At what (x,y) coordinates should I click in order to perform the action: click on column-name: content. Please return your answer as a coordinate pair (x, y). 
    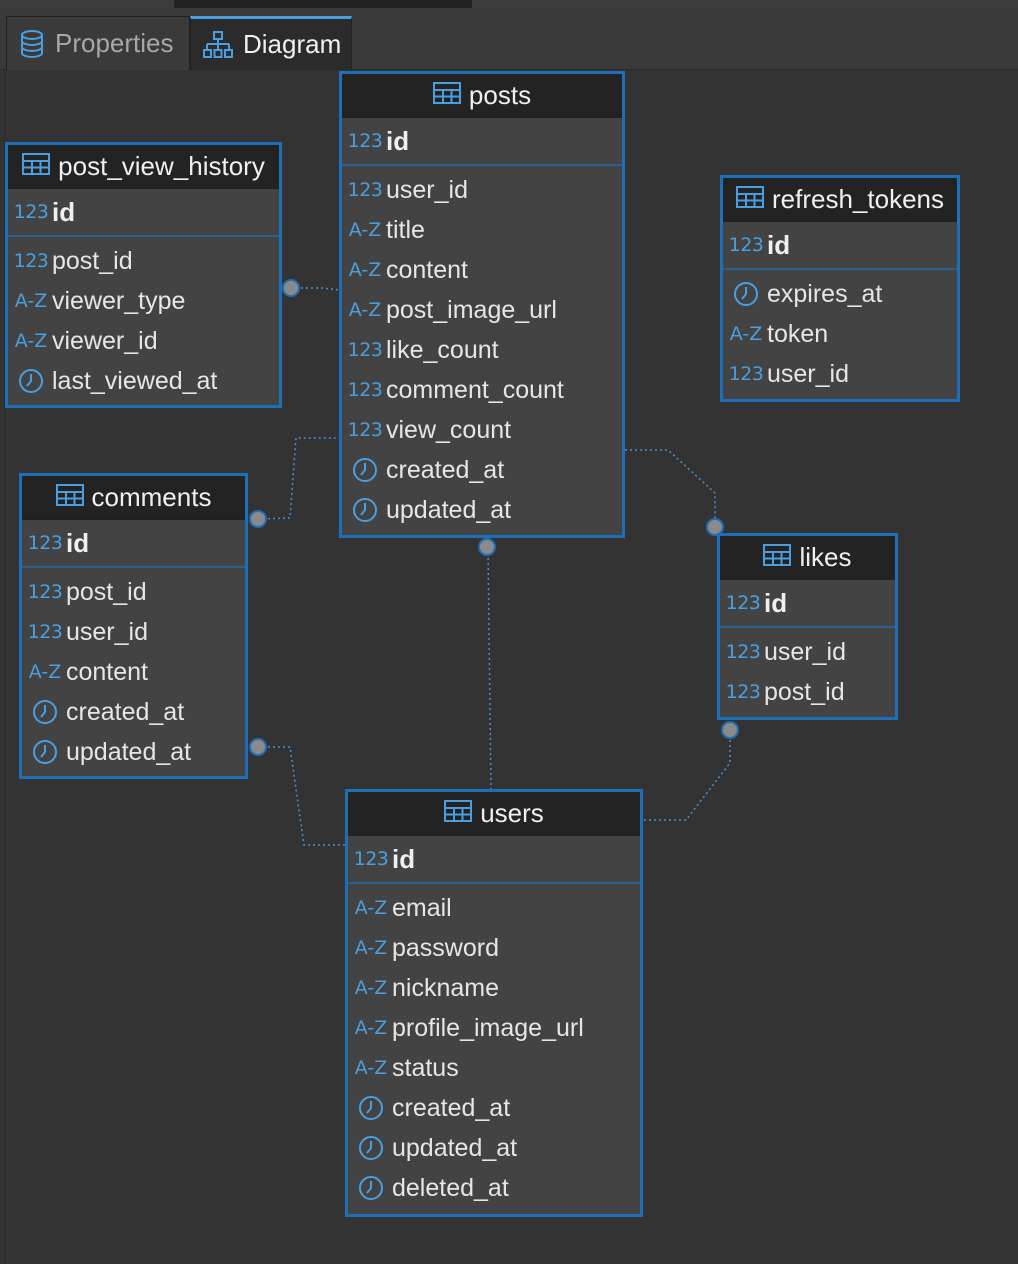
    Looking at the image, I should click on (107, 671).